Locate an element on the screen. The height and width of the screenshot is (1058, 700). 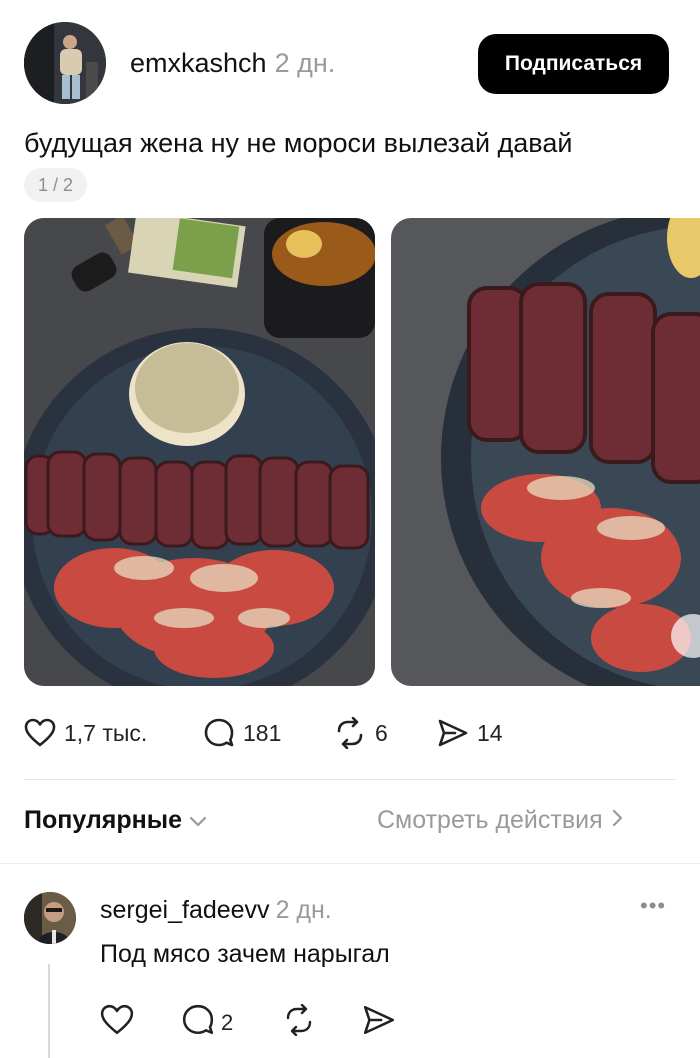
image-counter: 1 / 2 is located at coordinates (56, 185).